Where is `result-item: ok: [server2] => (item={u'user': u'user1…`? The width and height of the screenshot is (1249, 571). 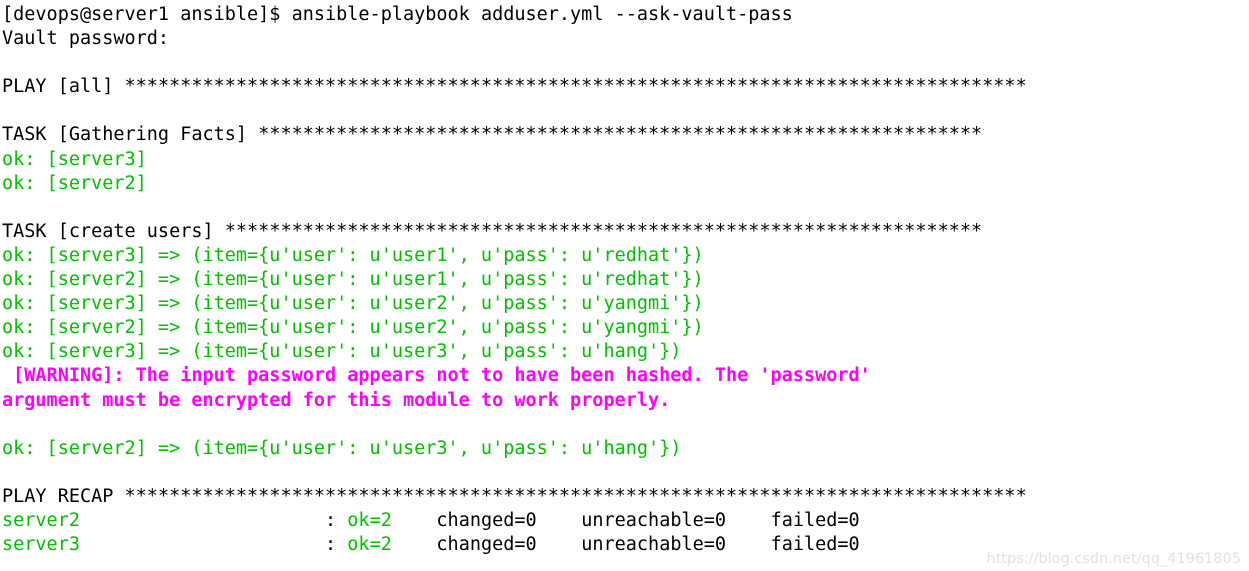
result-item: ok: [server2] => (item={u'user': u'user1… is located at coordinates (353, 280).